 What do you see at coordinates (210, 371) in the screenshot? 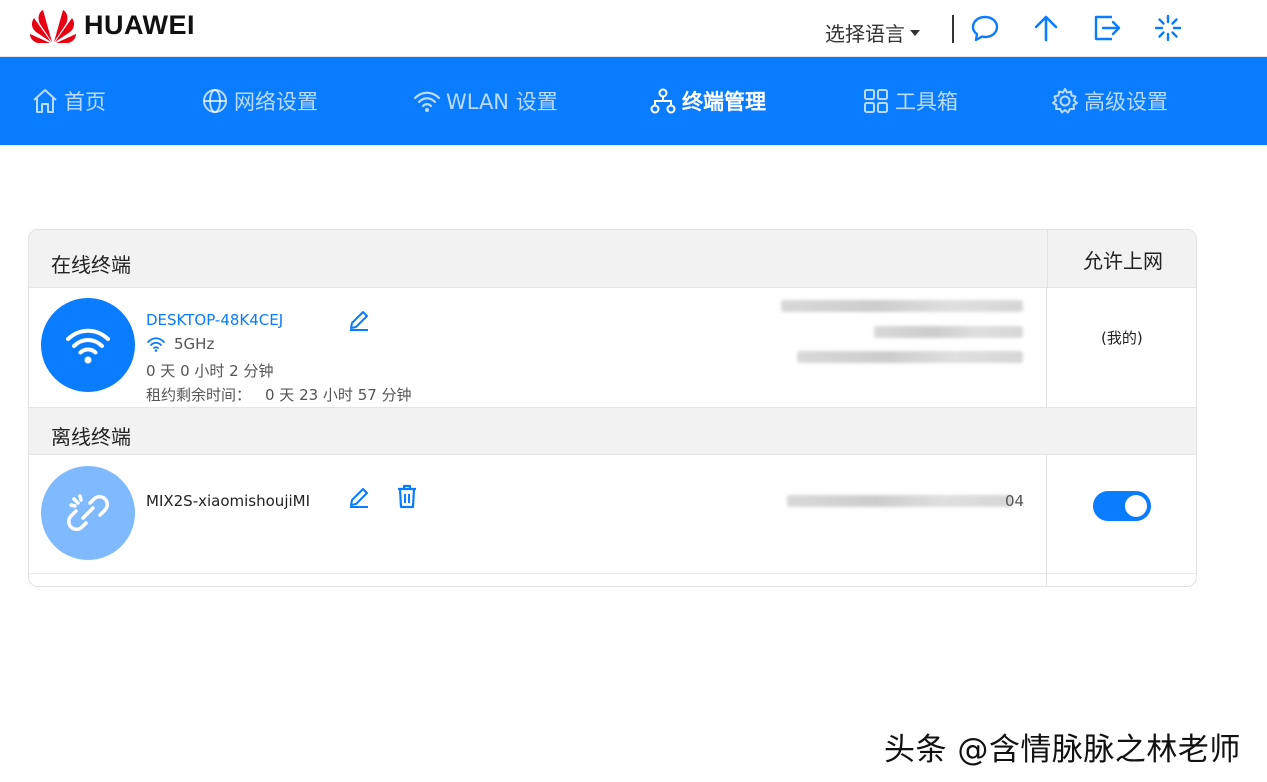
I see `connected-duration: 0 天 0 小时 2 分钟` at bounding box center [210, 371].